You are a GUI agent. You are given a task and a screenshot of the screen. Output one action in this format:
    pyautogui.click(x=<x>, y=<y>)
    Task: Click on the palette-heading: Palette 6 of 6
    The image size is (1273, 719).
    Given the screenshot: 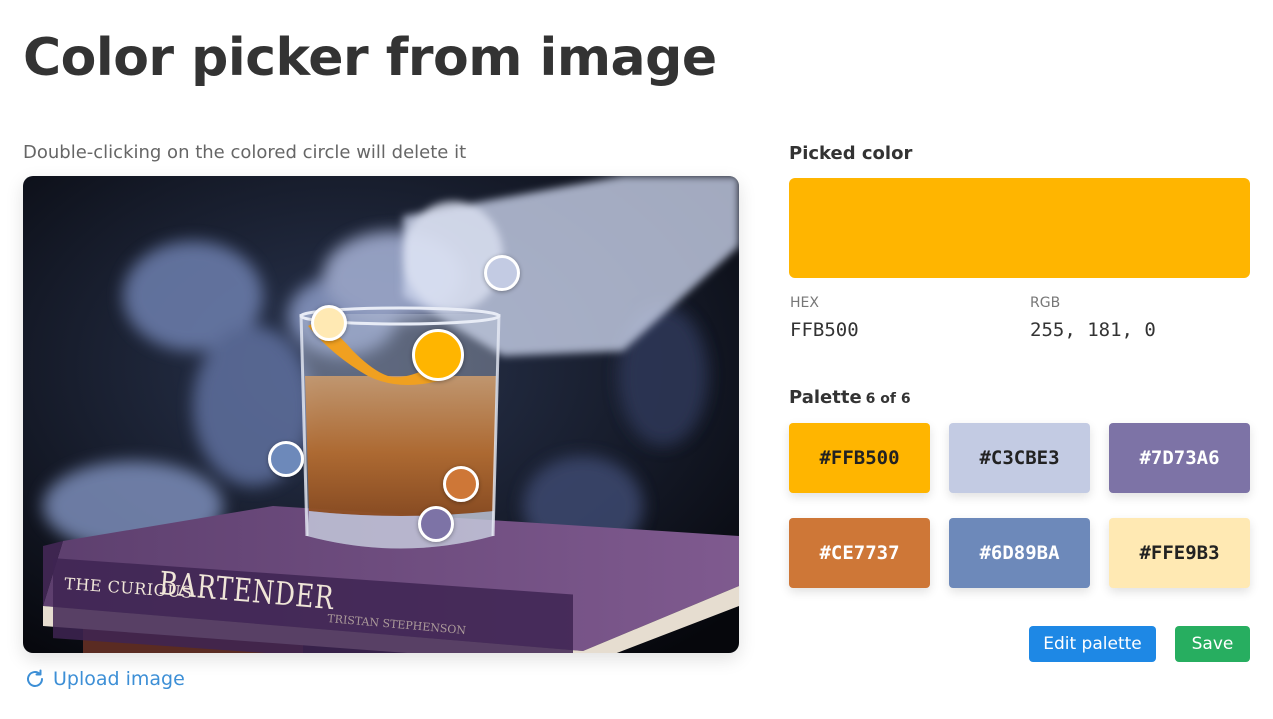 What is the action you would take?
    pyautogui.click(x=850, y=397)
    